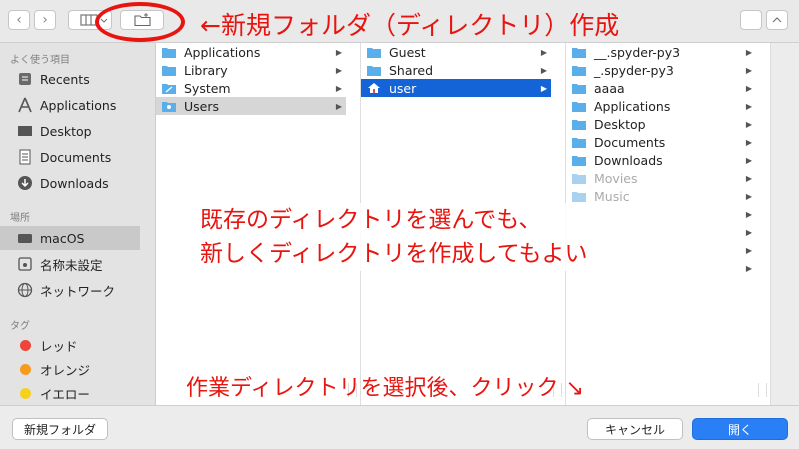  What do you see at coordinates (456, 88) in the screenshot?
I see `list-item-user: user ▶` at bounding box center [456, 88].